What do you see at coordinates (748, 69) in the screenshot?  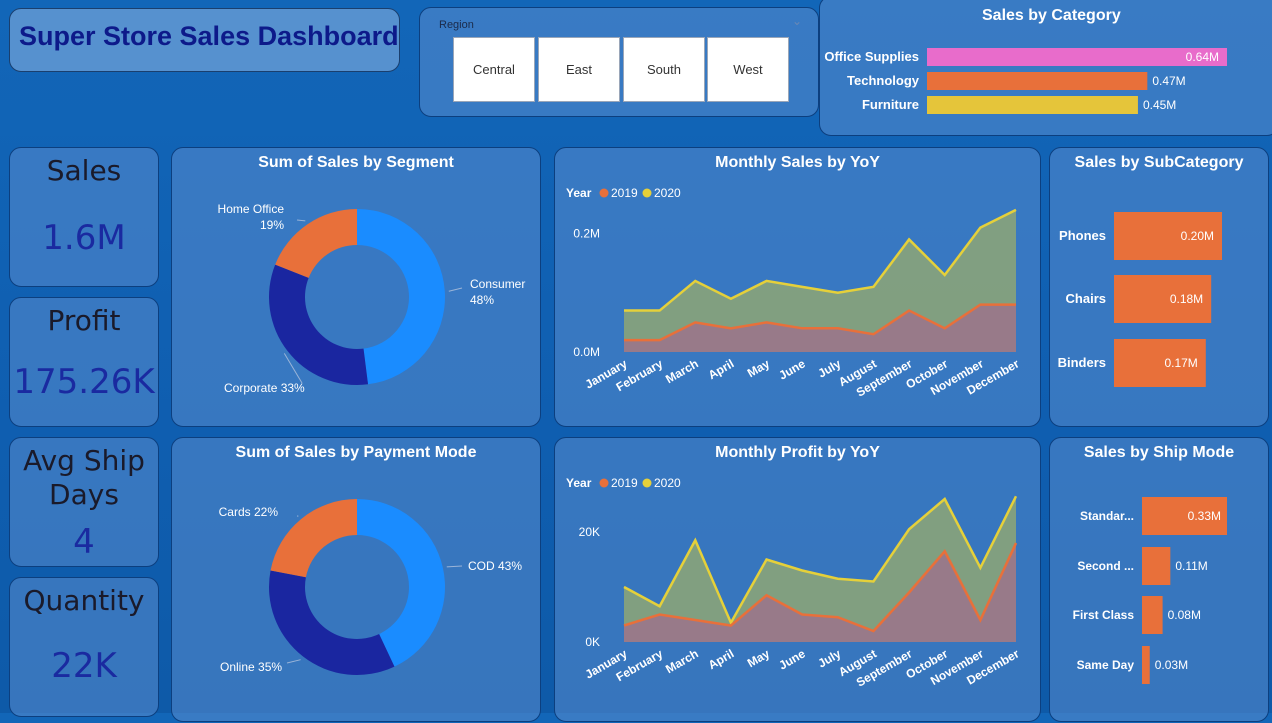 I see `region-option-west: West` at bounding box center [748, 69].